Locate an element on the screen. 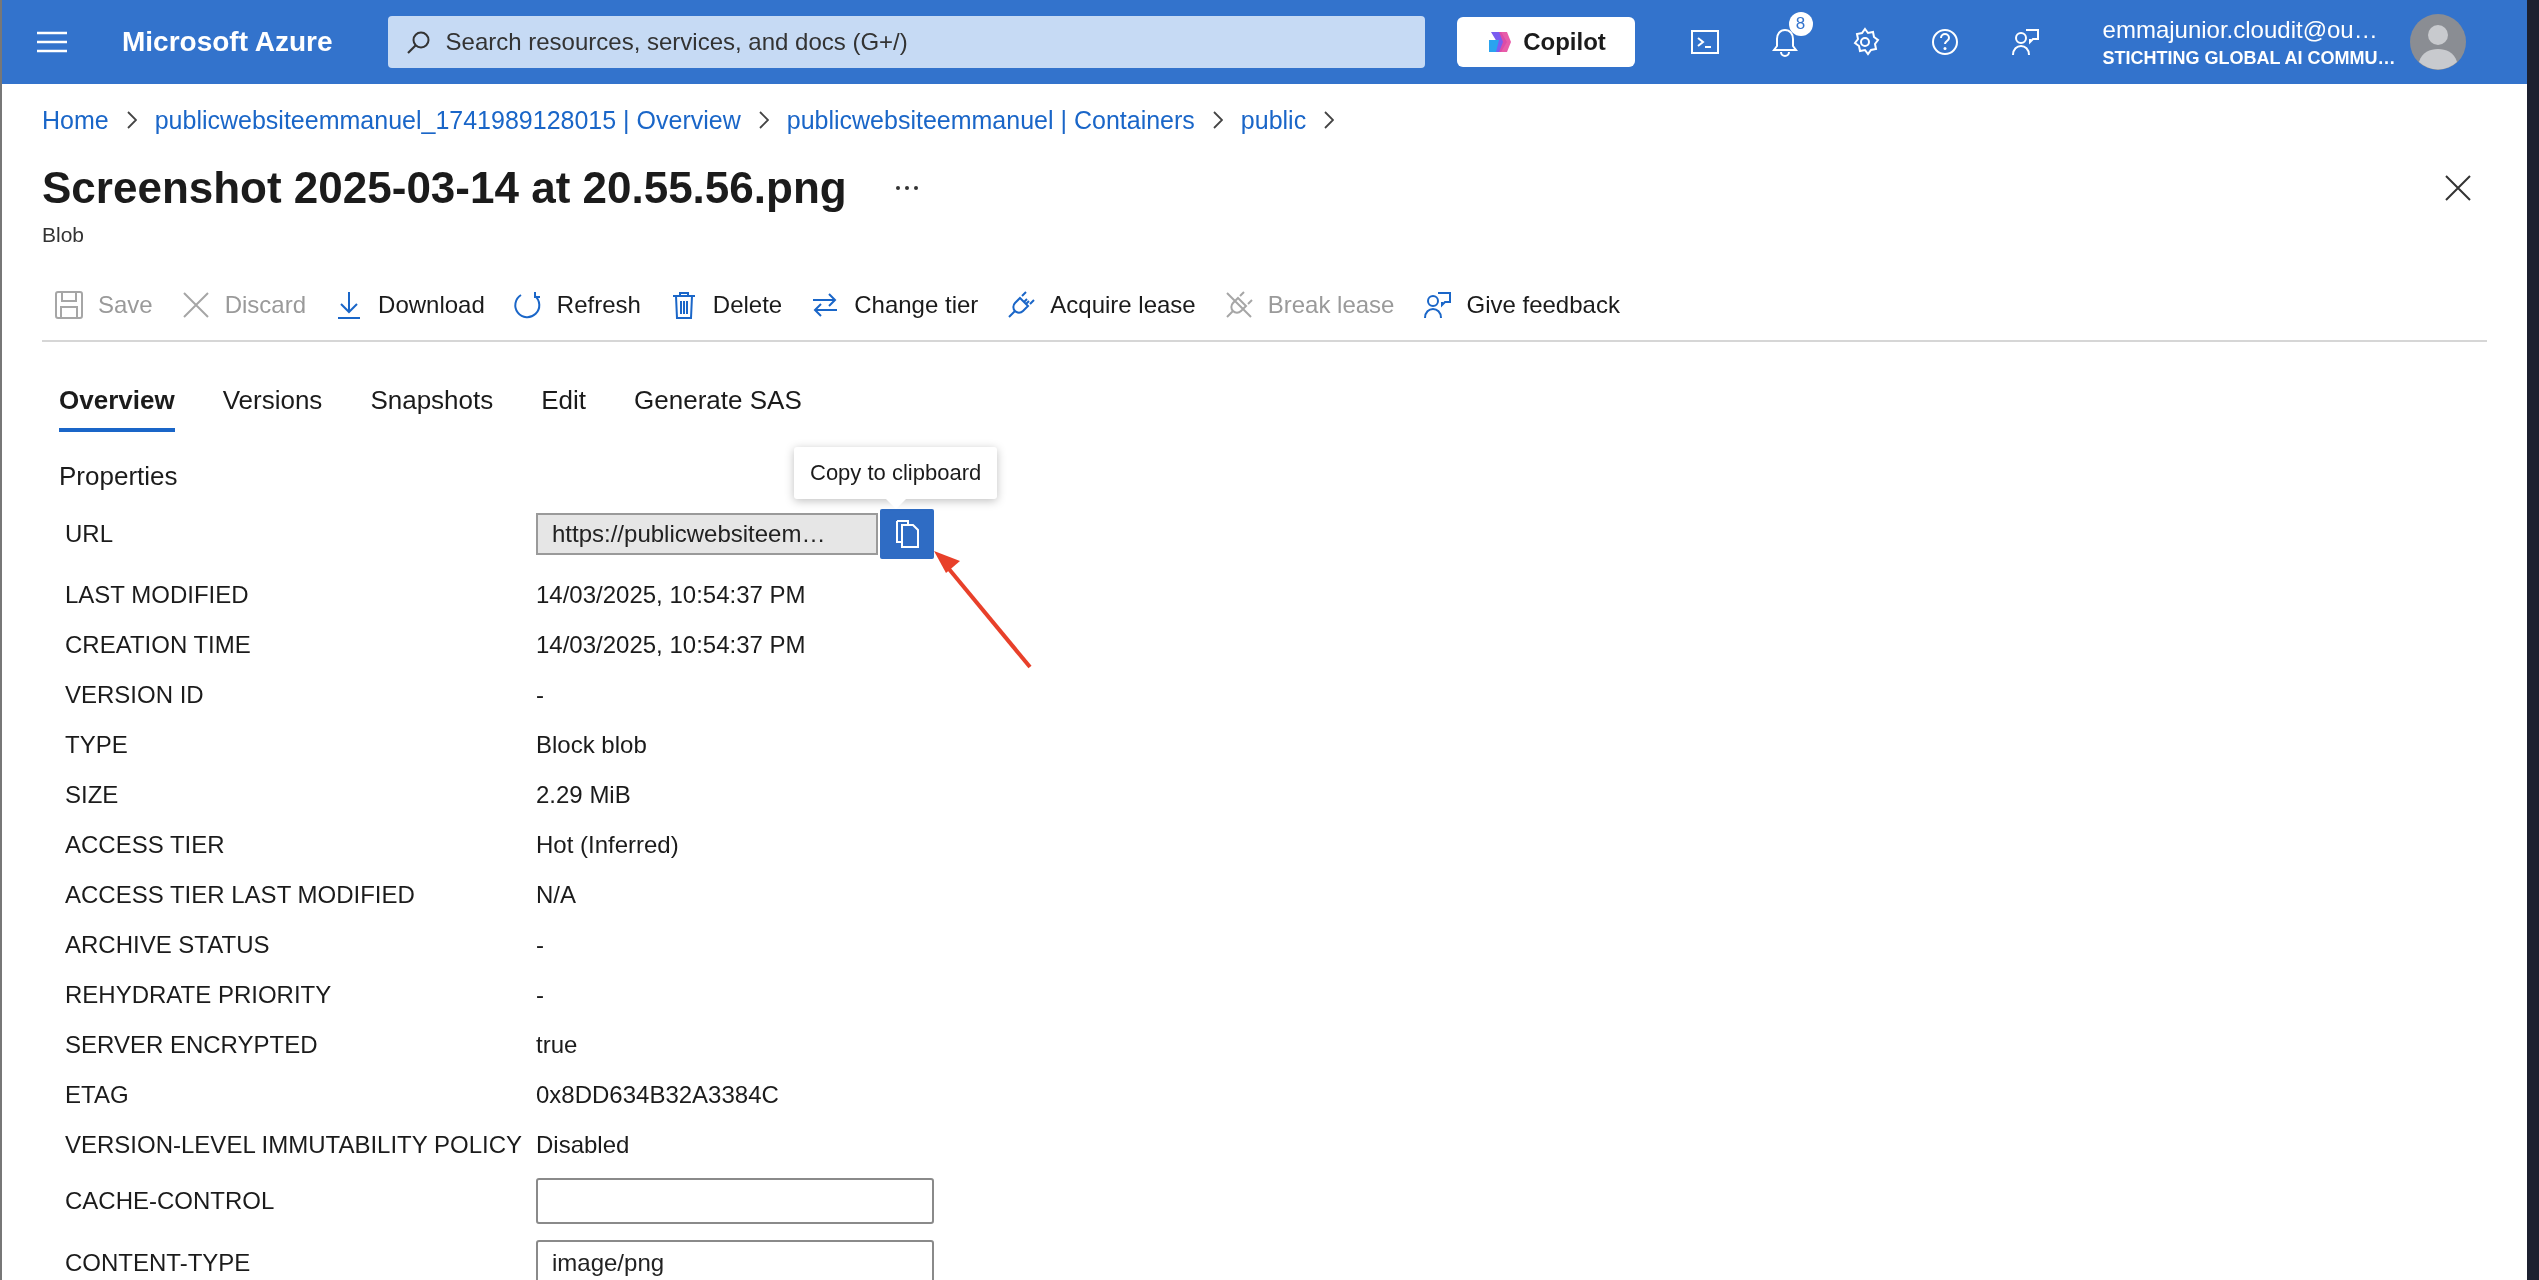 This screenshot has height=1280, width=2539. property-value: Block blob is located at coordinates (591, 745).